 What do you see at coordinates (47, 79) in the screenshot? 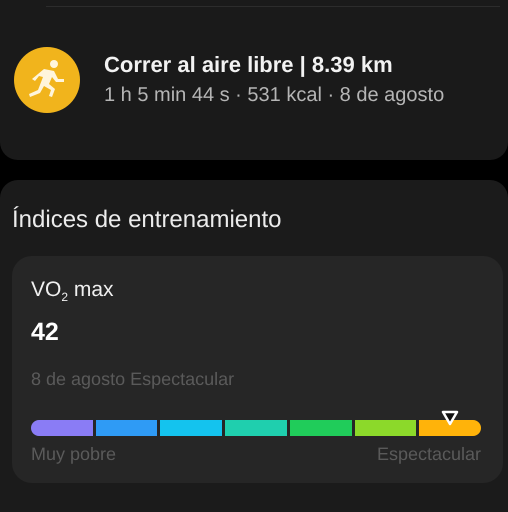
I see `running-person-icon` at bounding box center [47, 79].